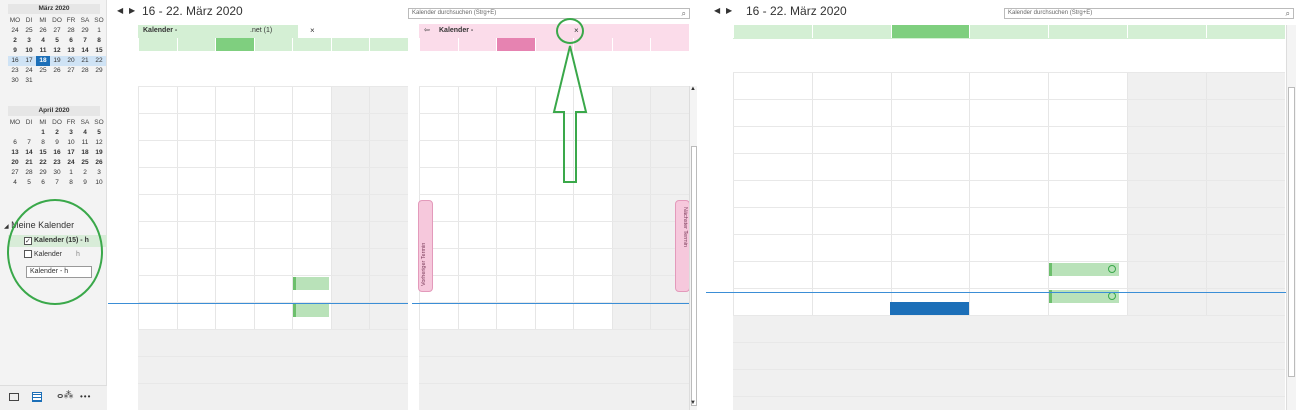 Image resolution: width=1301 pixels, height=410 pixels. What do you see at coordinates (694, 276) in the screenshot?
I see `scroll-thumb` at bounding box center [694, 276].